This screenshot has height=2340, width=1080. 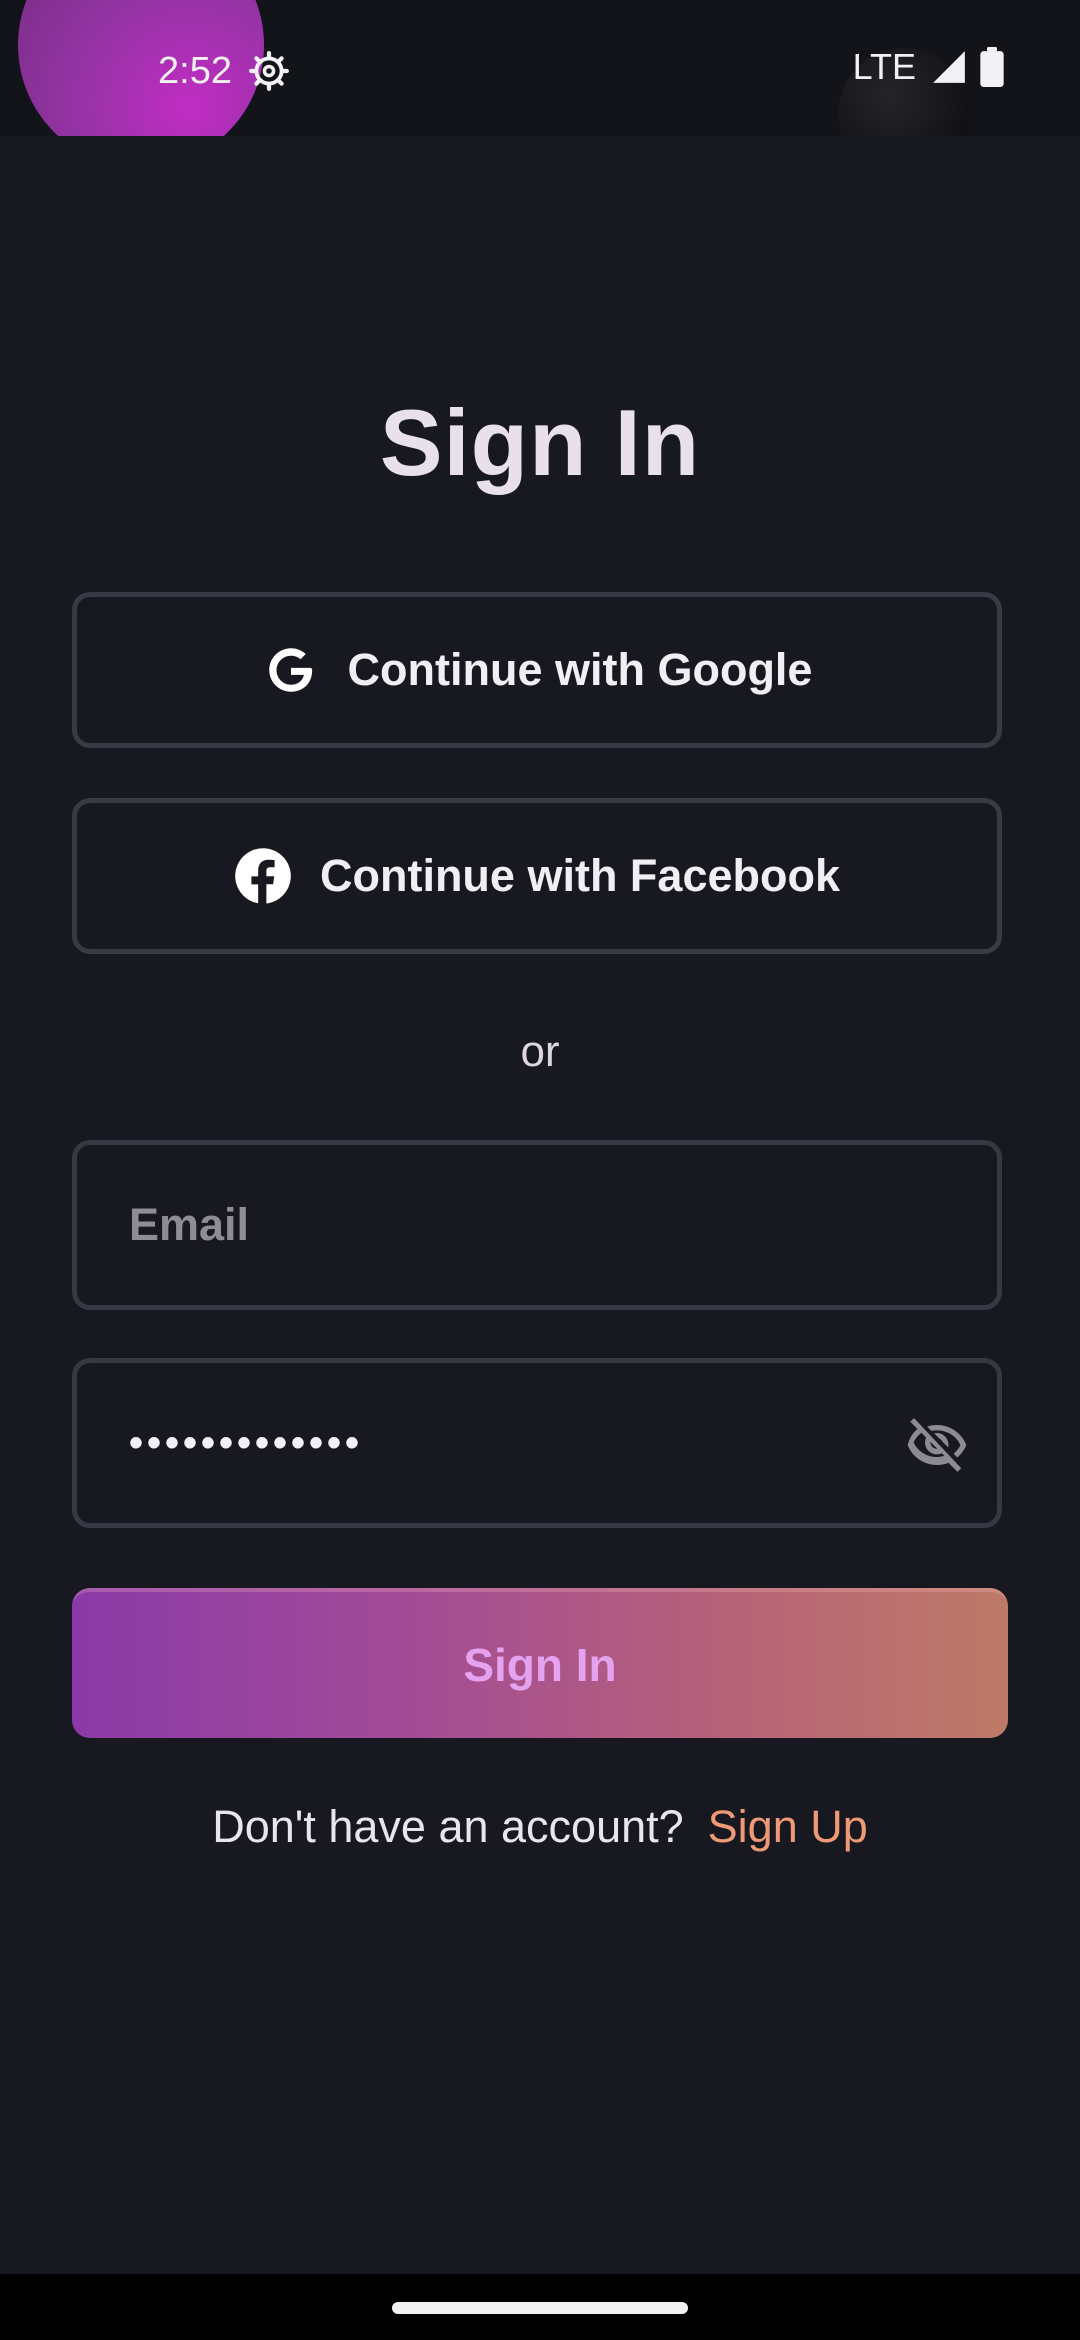 I want to click on battery-icon, so click(x=992, y=67).